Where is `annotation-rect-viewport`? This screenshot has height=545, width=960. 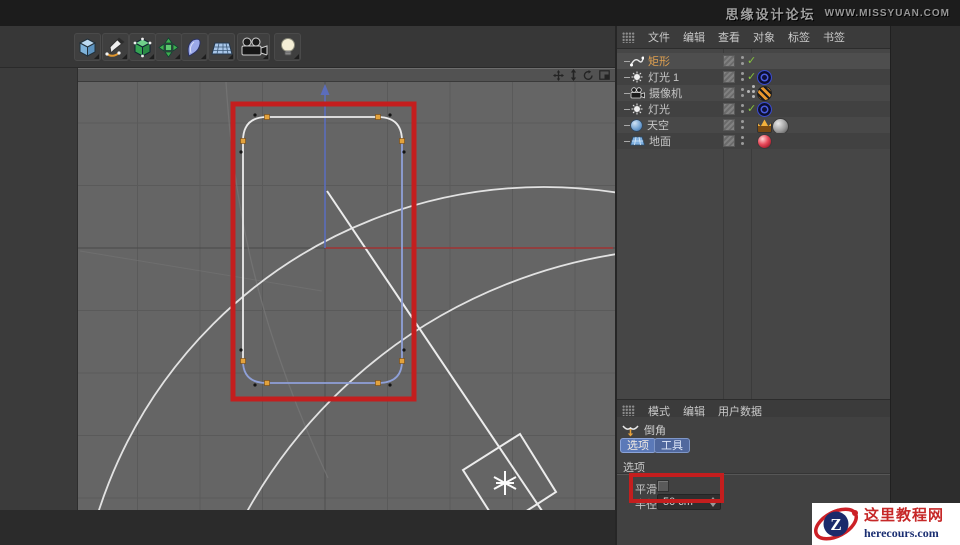
annotation-rect-viewport is located at coordinates (323, 251).